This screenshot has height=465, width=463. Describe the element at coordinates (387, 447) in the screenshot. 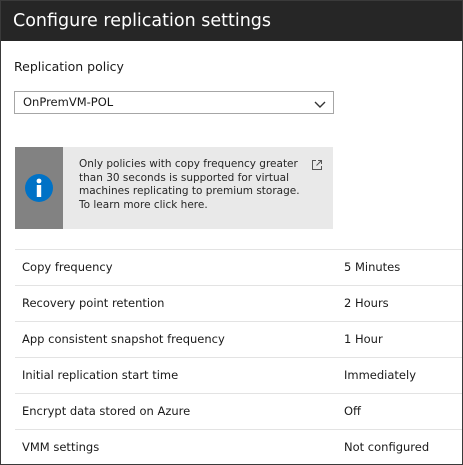

I see `setting-value: Not configured` at that location.